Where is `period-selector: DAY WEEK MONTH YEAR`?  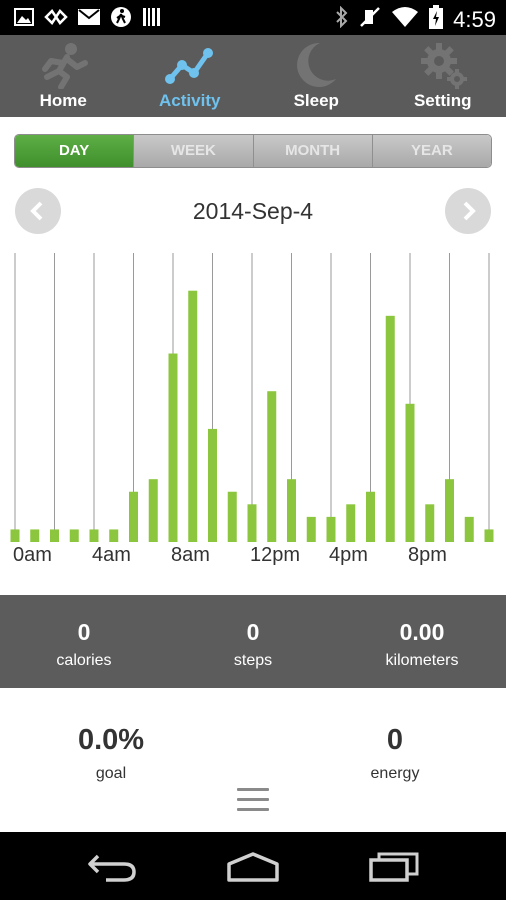 period-selector: DAY WEEK MONTH YEAR is located at coordinates (253, 151).